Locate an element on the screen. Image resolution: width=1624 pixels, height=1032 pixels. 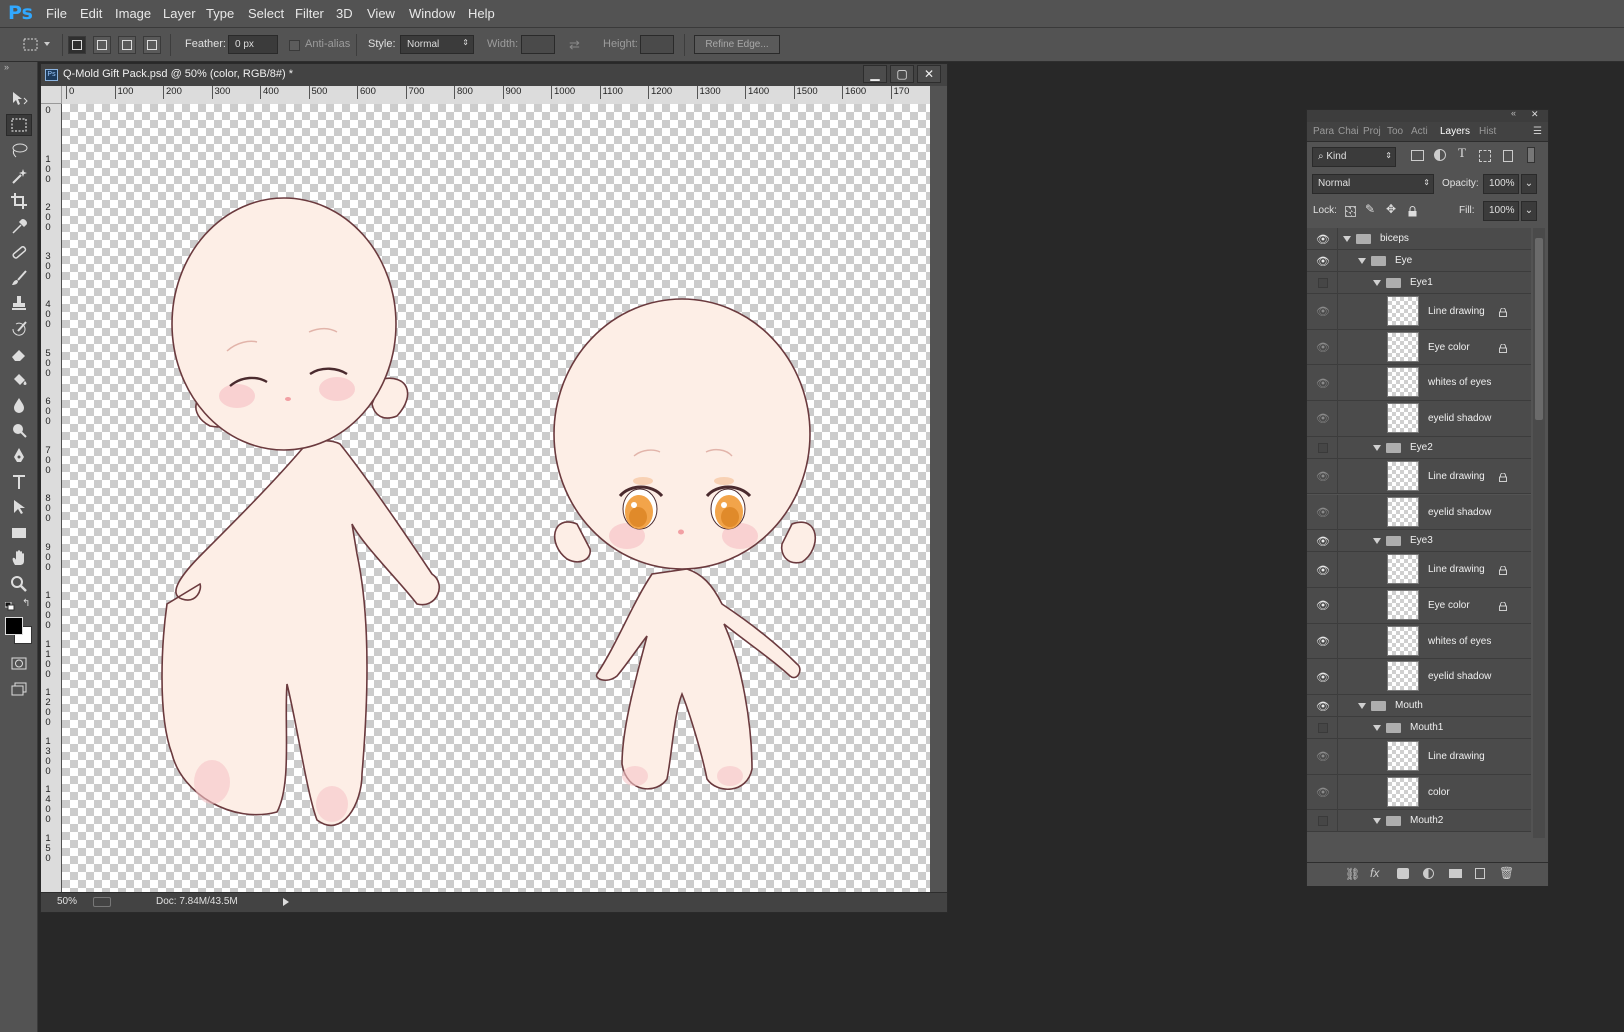
menu-image: Image is located at coordinates (133, 13).